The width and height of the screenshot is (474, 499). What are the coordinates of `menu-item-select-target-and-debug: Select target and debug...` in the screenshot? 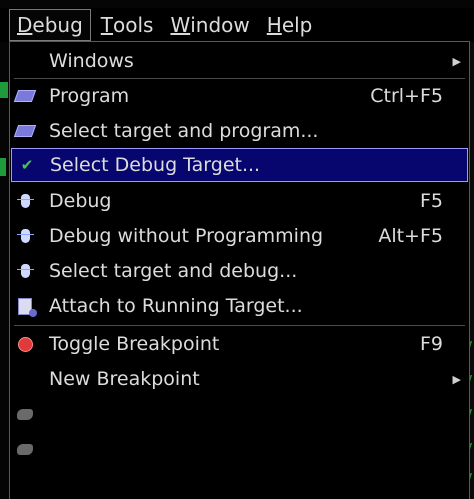 It's located at (239, 271).